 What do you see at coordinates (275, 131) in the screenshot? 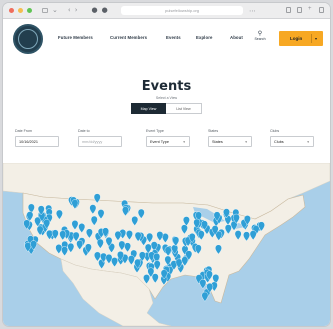
I see `filter-label: Clubs` at bounding box center [275, 131].